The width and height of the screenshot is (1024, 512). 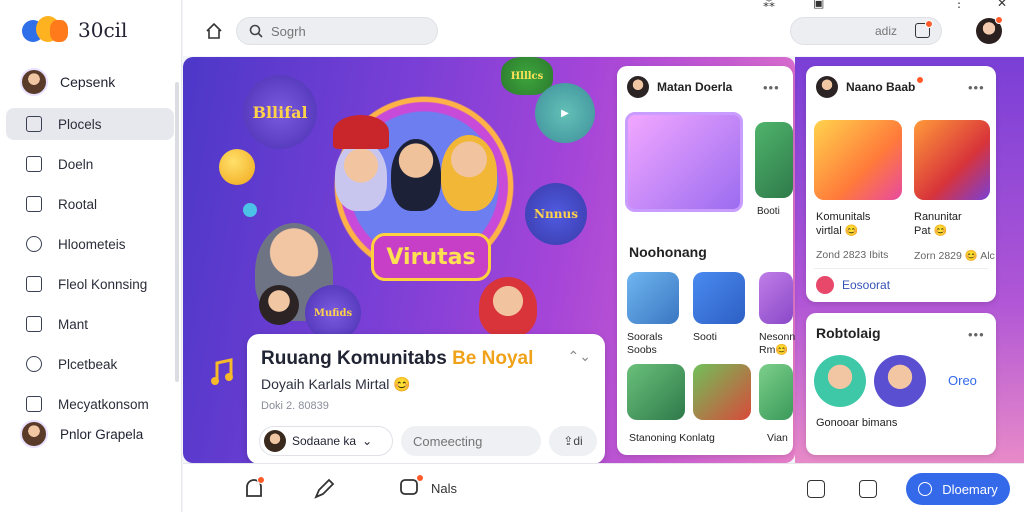 I want to click on sidebar-item-mecyatkonsom: Mecyatkonsom, so click(x=90, y=404).